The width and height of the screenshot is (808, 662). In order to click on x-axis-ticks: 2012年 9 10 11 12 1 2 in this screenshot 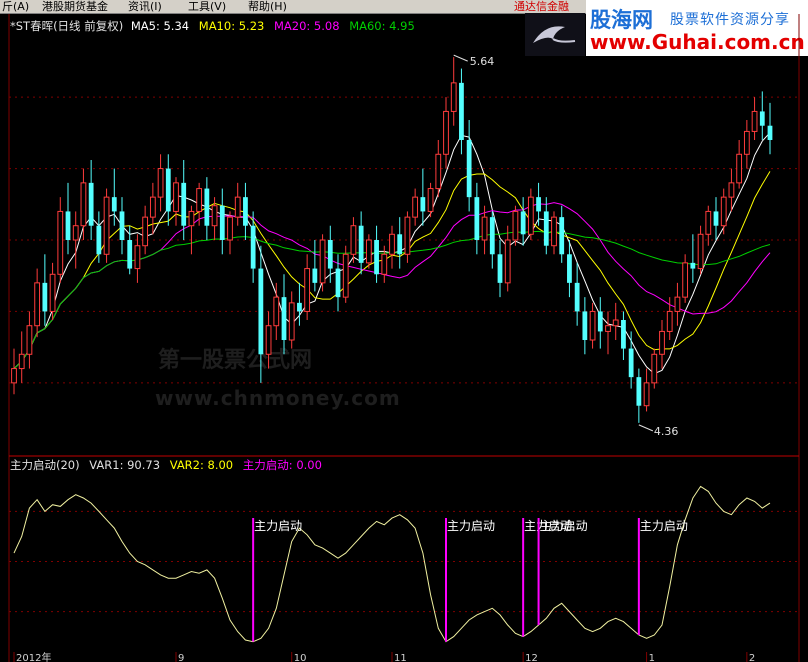, I will do `click(384, 656)`.